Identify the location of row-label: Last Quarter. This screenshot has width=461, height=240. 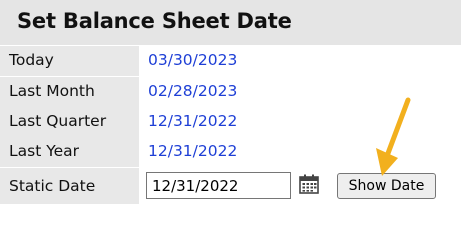
(58, 121).